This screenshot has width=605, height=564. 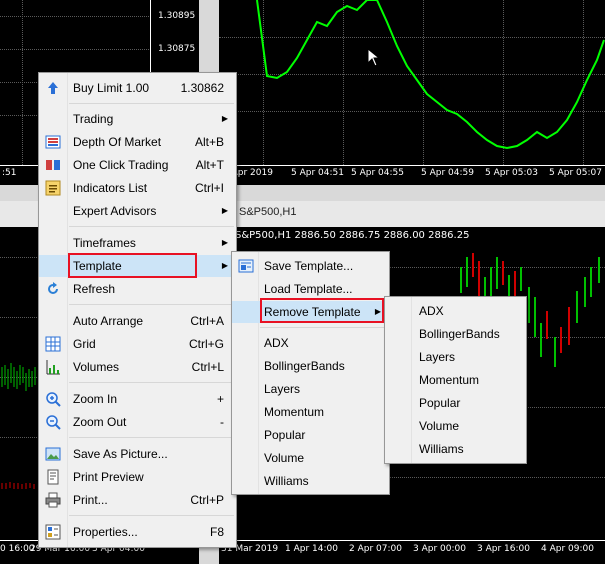 What do you see at coordinates (455, 334) in the screenshot?
I see `menu-item-remove-bollingerbands: BollingerBands` at bounding box center [455, 334].